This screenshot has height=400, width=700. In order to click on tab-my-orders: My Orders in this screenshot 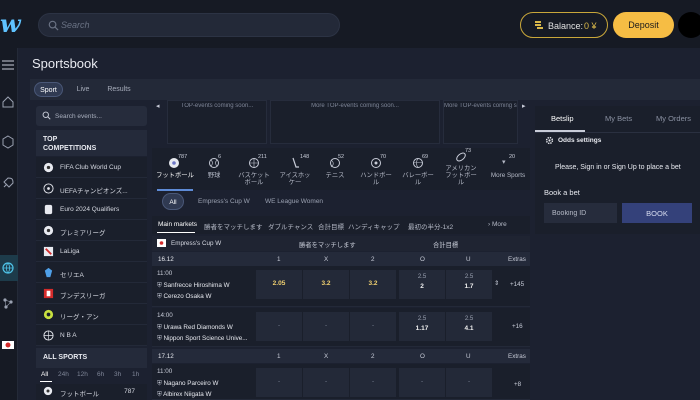, I will do `click(673, 118)`.